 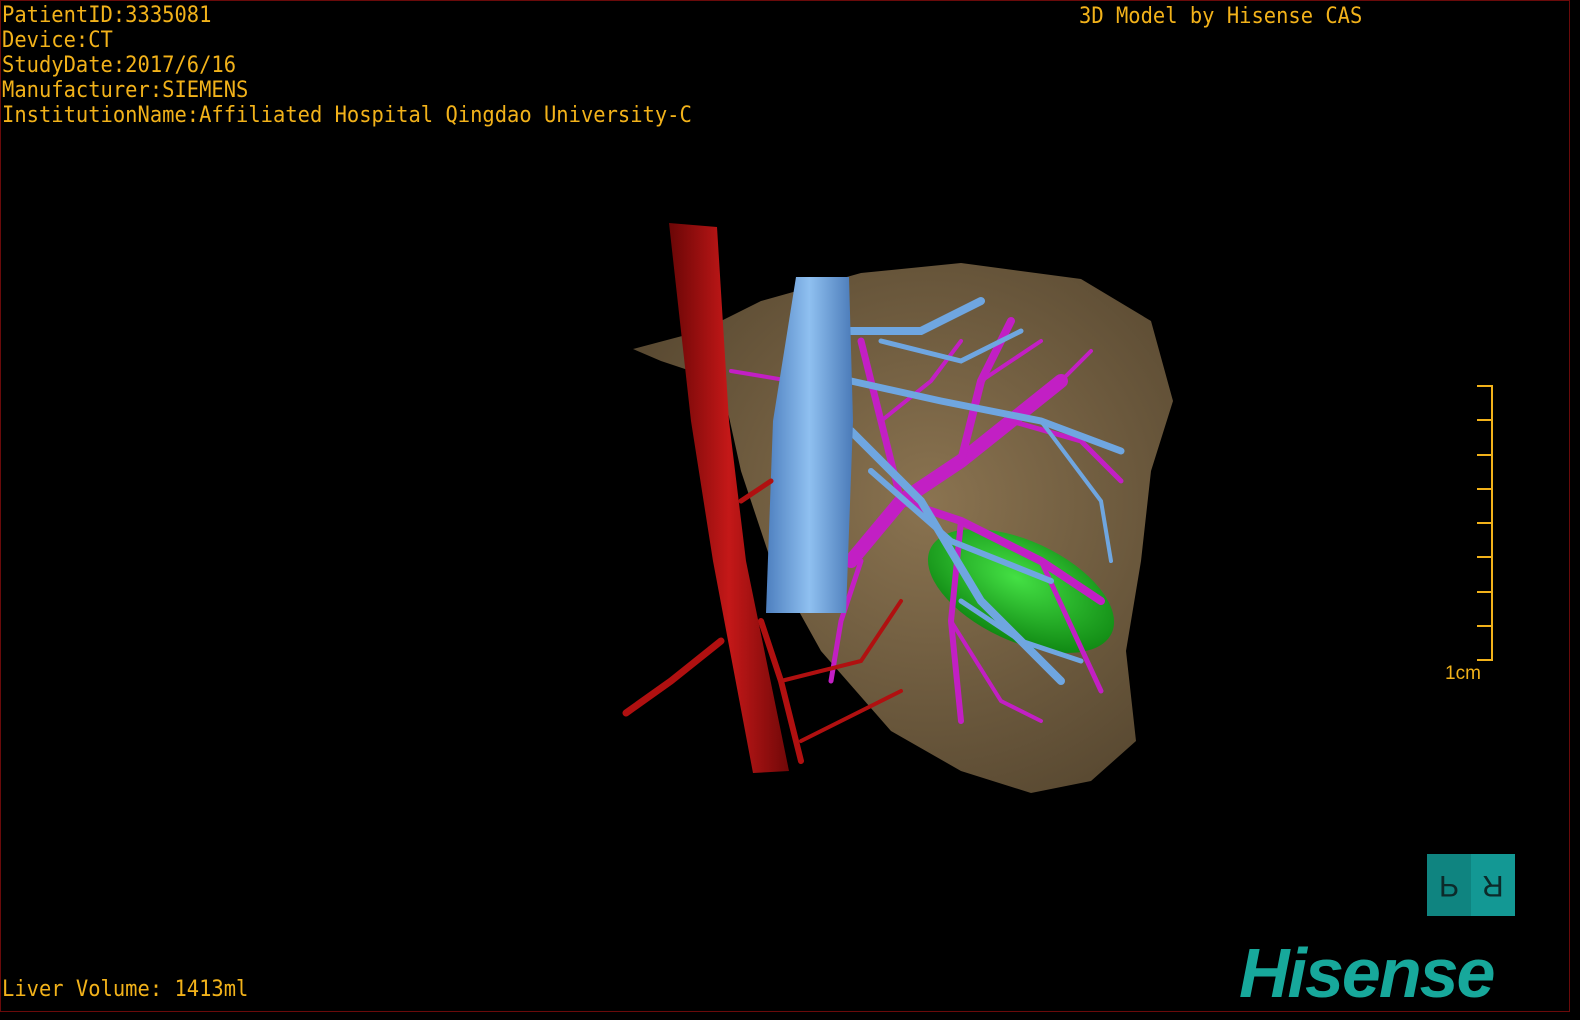 What do you see at coordinates (125, 989) in the screenshot?
I see `liver-volume: Liver Volume: 1413ml` at bounding box center [125, 989].